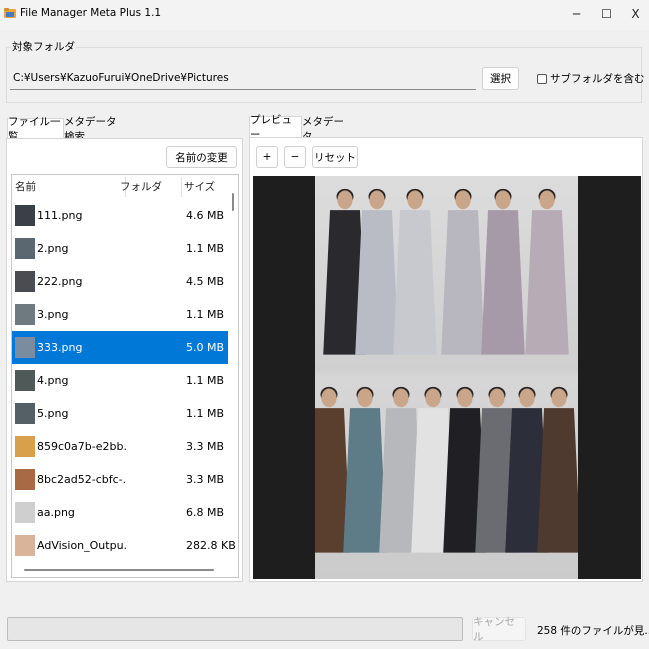  I want to click on tab-metadata-search: メタデータ検索, so click(95, 129).